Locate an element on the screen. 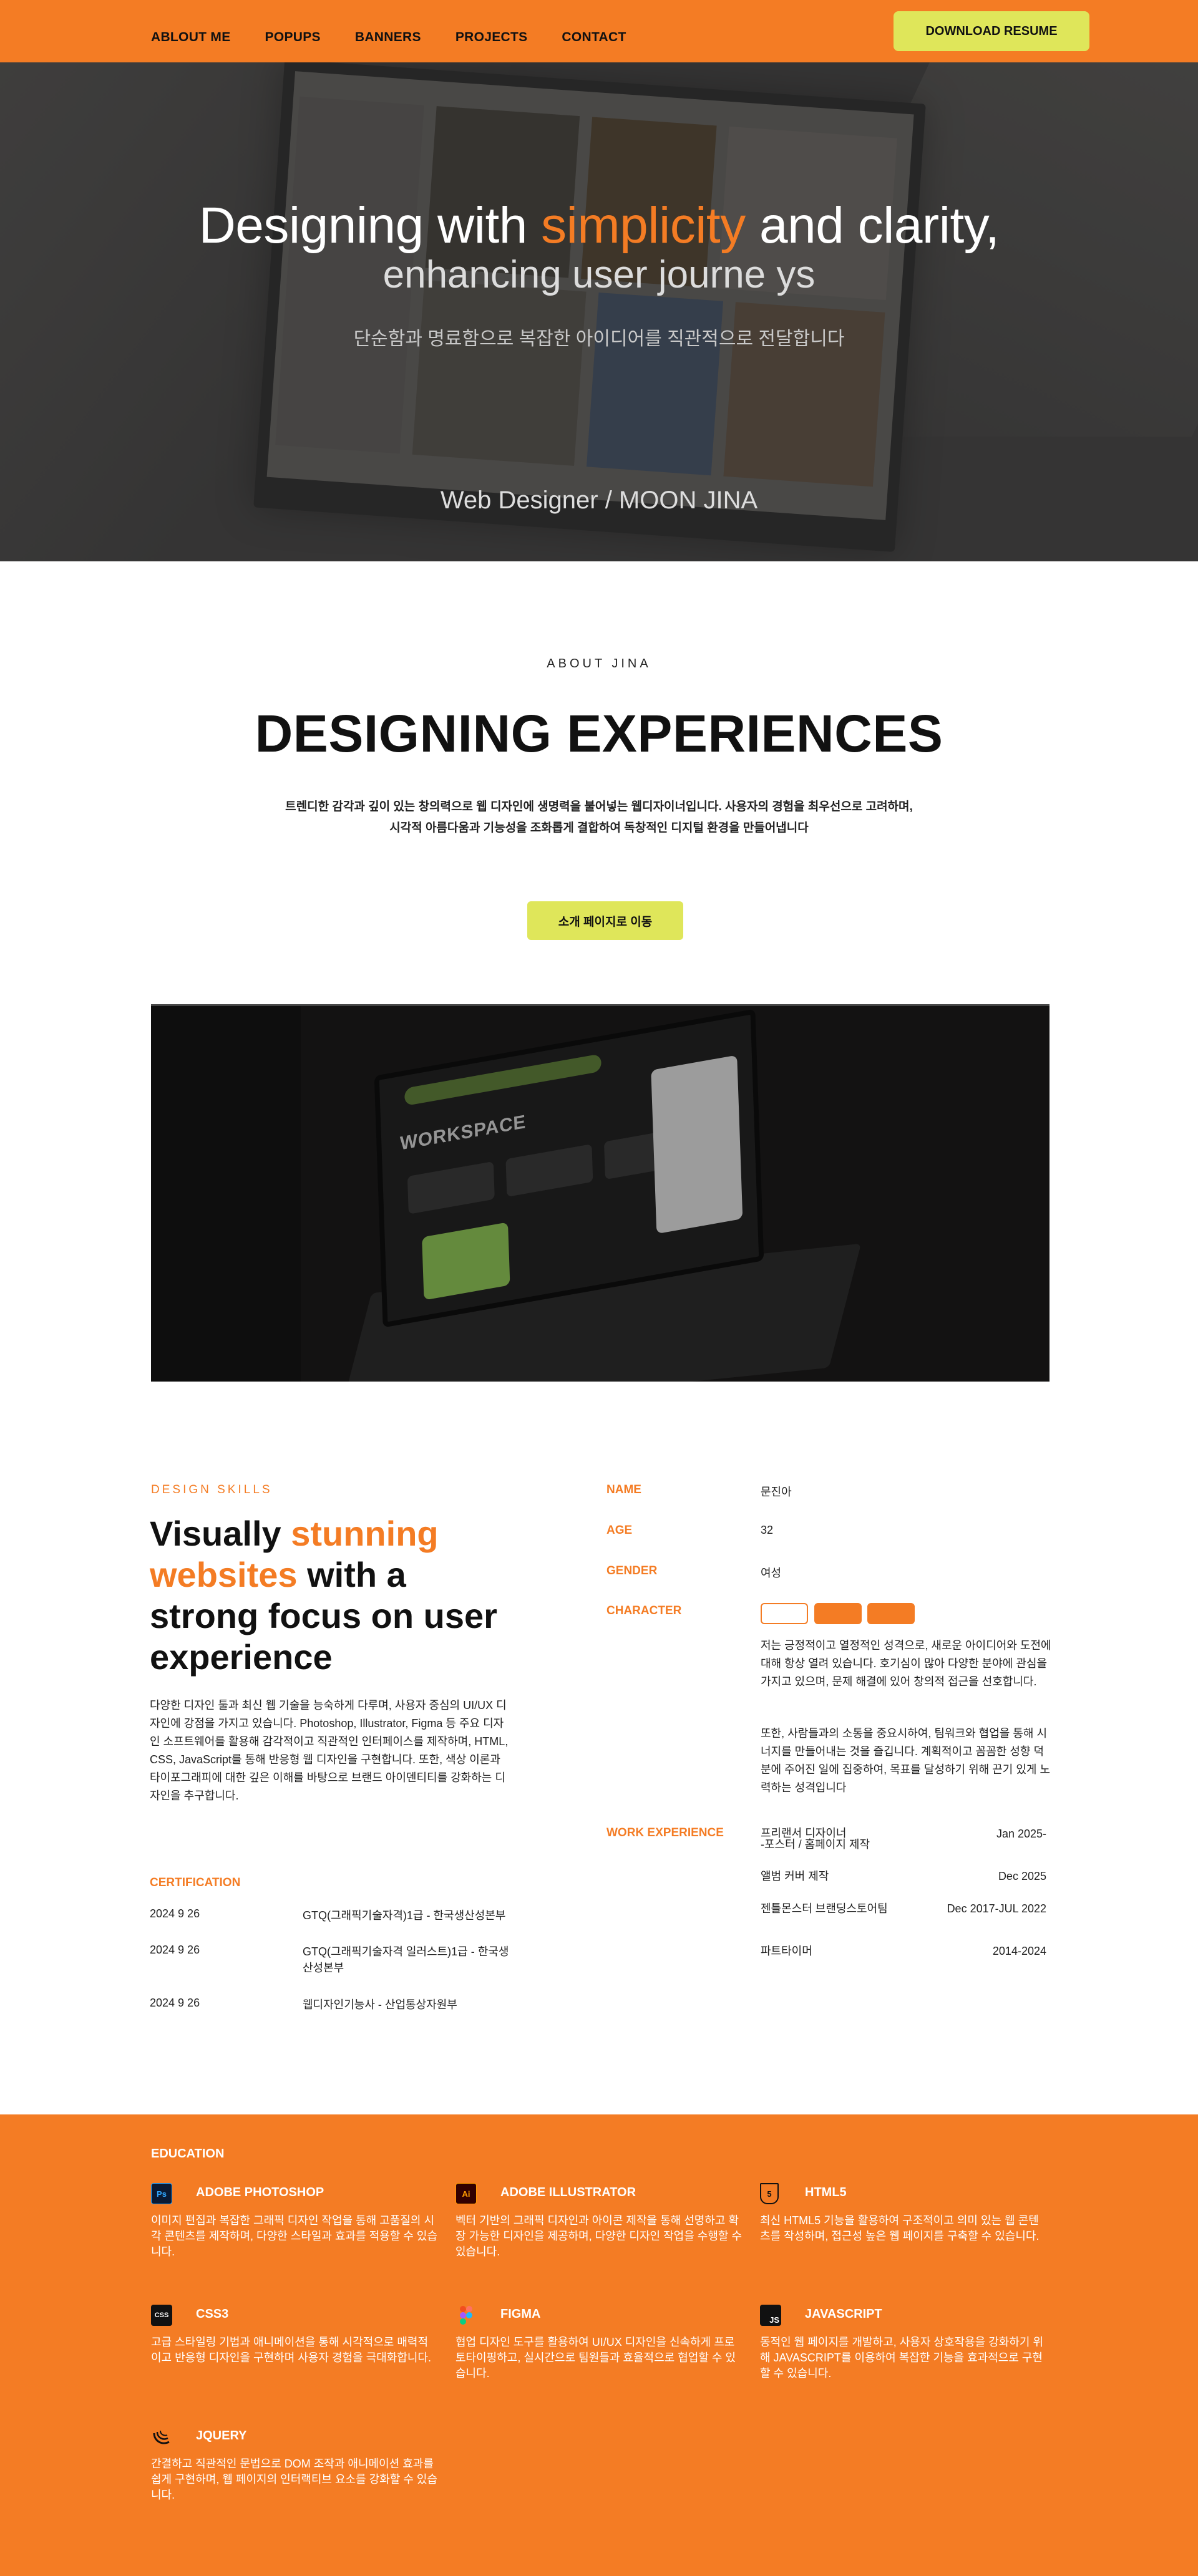 This screenshot has width=1198, height=2576. figma-logo-svg is located at coordinates (466, 2315).